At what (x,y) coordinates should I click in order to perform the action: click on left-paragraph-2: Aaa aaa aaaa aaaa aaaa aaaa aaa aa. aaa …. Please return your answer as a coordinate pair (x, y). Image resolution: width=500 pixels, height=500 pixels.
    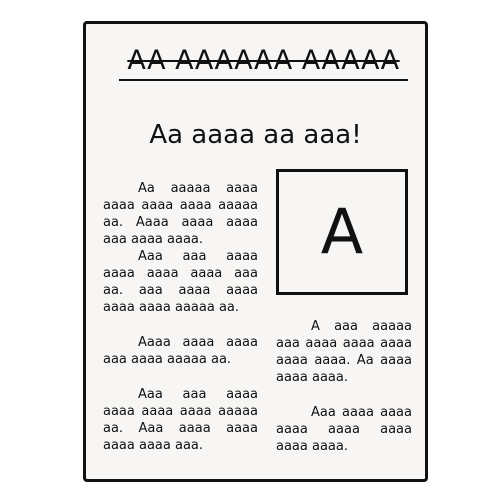
    Looking at the image, I should click on (180, 282).